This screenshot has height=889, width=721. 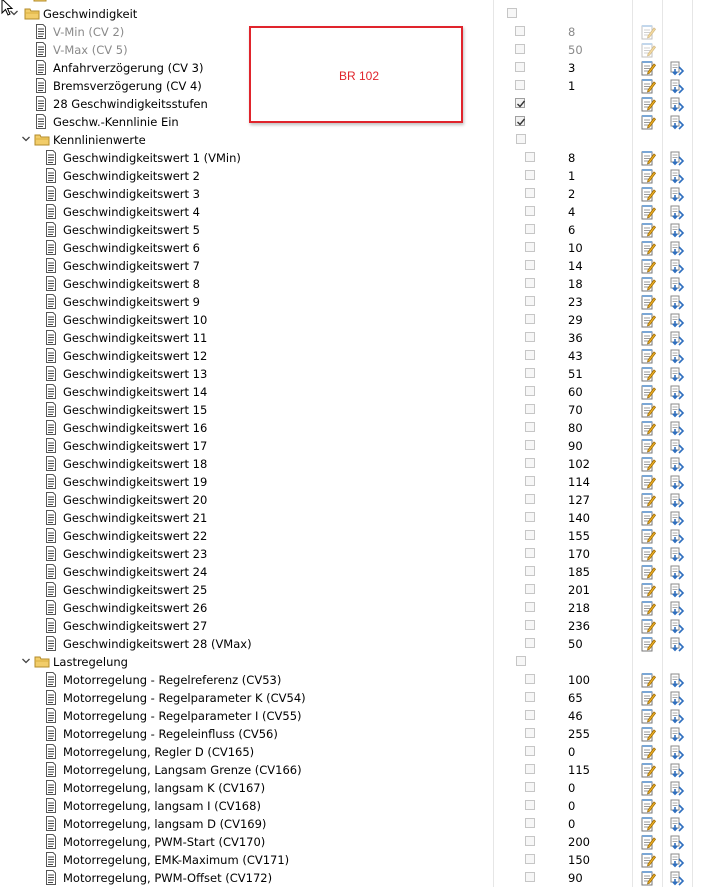 What do you see at coordinates (360, 518) in the screenshot?
I see `tree-row: Geschwindigkeitswert 21 140` at bounding box center [360, 518].